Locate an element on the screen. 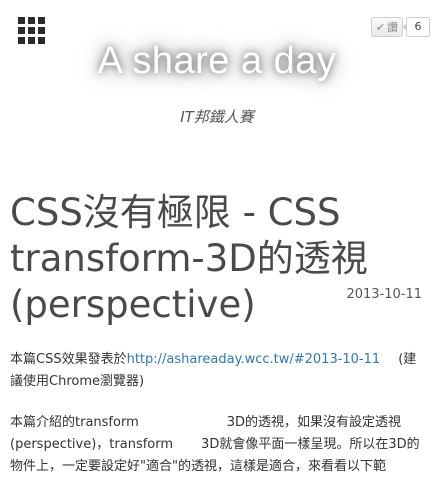 The image size is (434, 478). check-icon: ✔ is located at coordinates (380, 27).